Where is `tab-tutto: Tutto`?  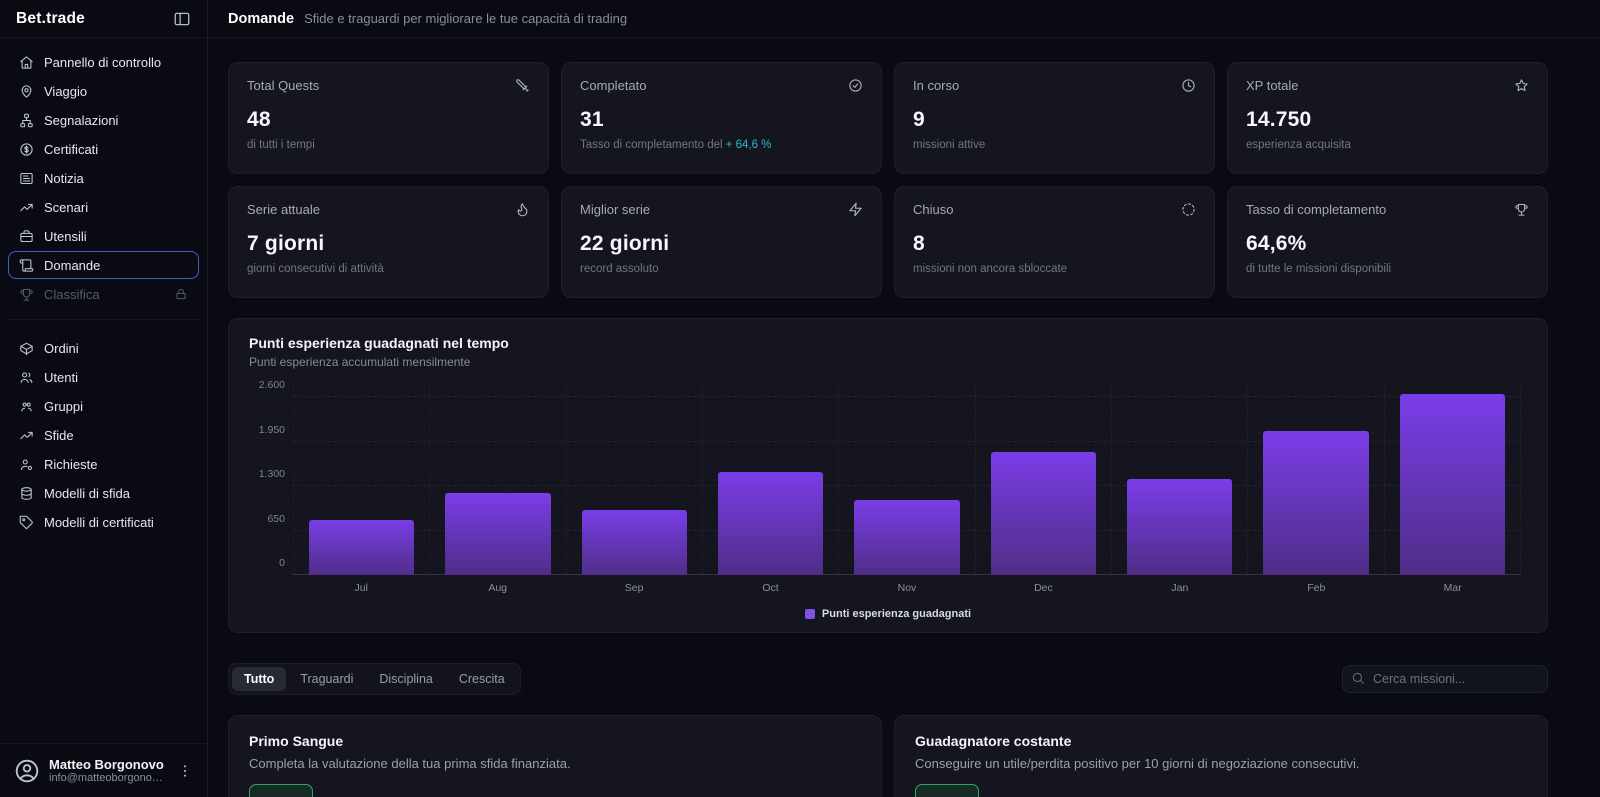 tab-tutto: Tutto is located at coordinates (259, 679).